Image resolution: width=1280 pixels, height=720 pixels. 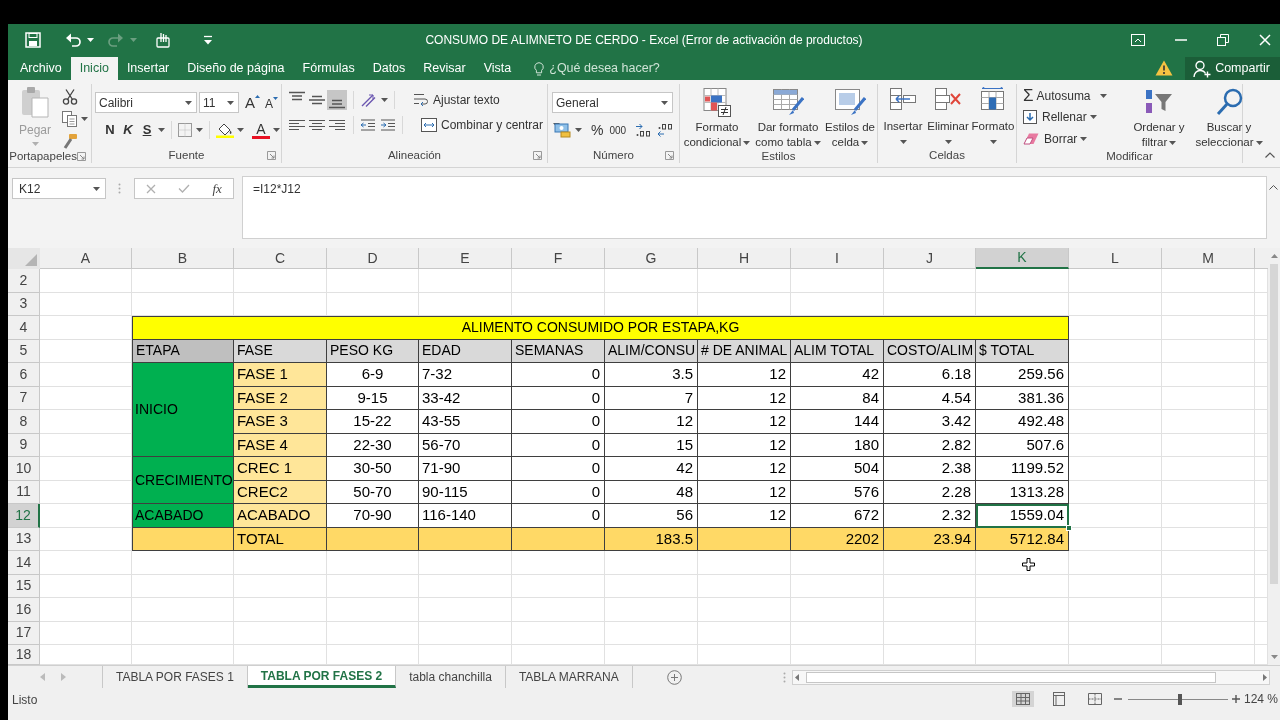 What do you see at coordinates (183, 258) in the screenshot?
I see `column-header: B` at bounding box center [183, 258].